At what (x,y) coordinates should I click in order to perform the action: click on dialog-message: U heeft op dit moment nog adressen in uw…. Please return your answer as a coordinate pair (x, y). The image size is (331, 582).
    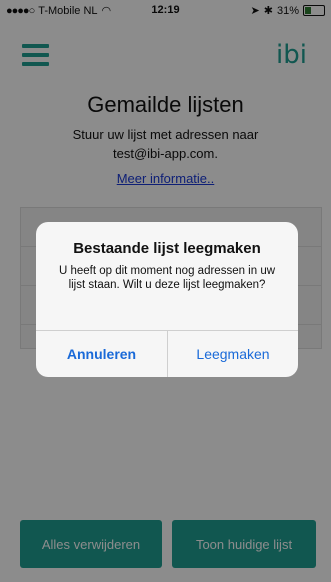
    Looking at the image, I should click on (167, 278).